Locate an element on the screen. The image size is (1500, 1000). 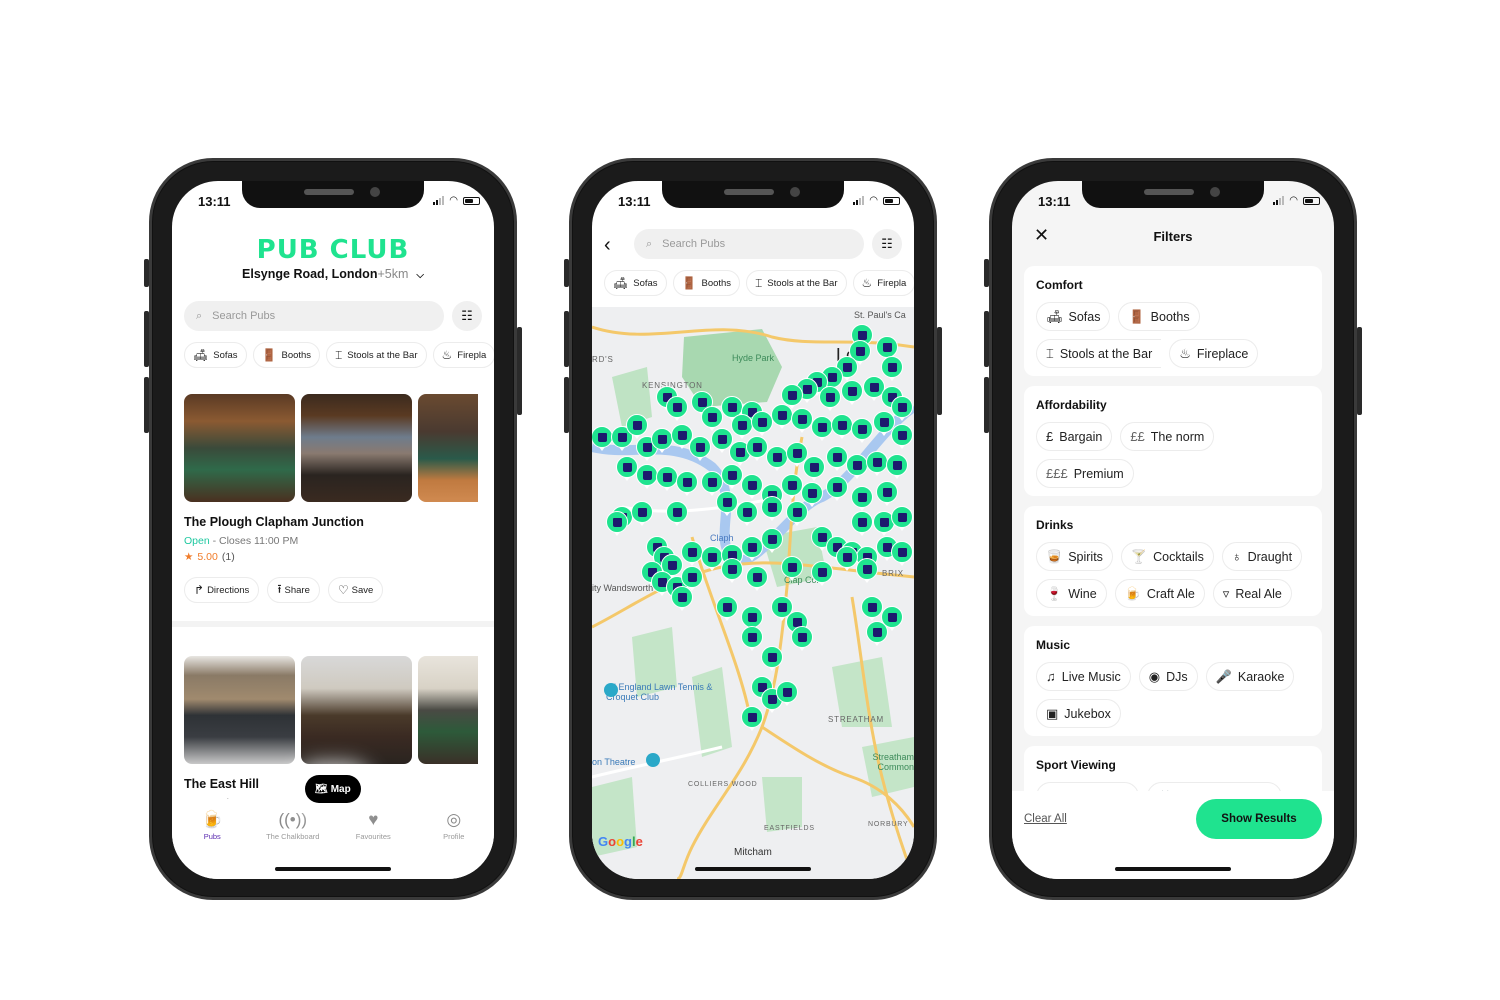
pub-name: The Plough Clapham Junction is located at coordinates (274, 522).